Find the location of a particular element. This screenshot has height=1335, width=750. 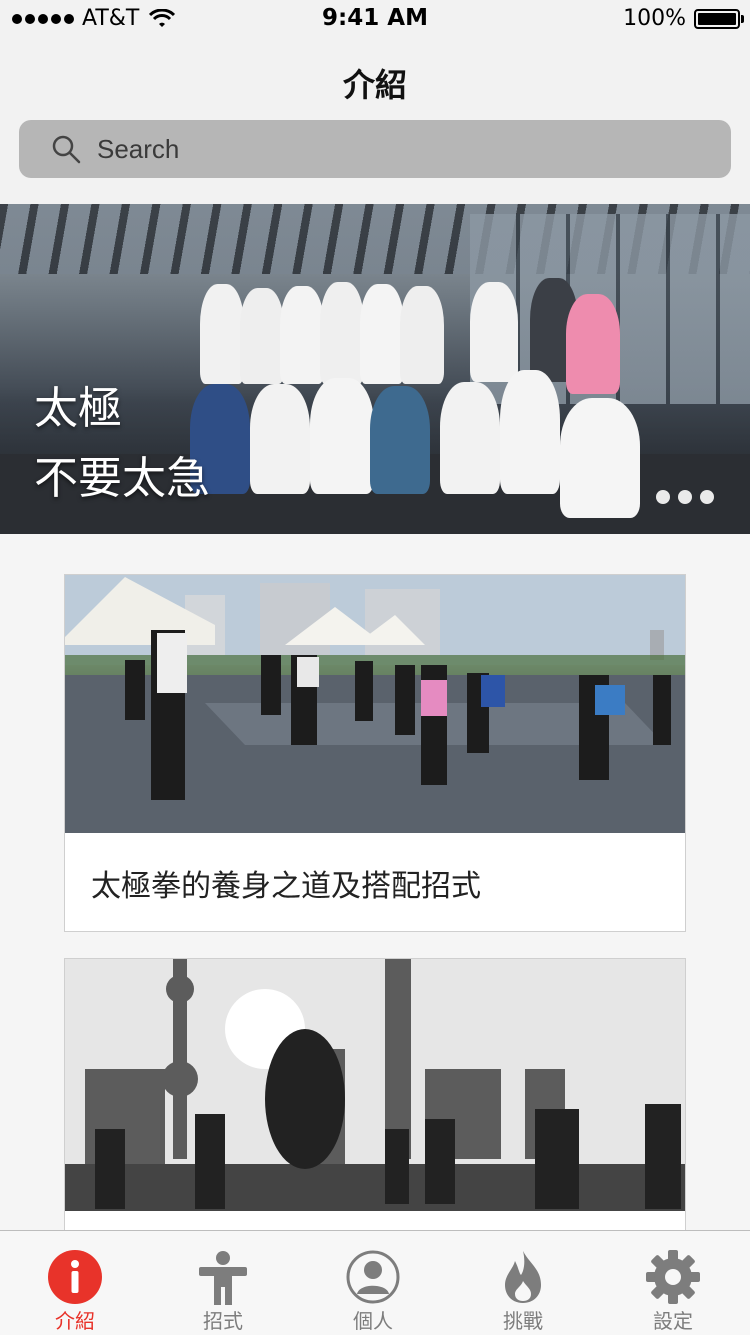

tab-challenge: 挑戰 is located at coordinates (523, 1283).